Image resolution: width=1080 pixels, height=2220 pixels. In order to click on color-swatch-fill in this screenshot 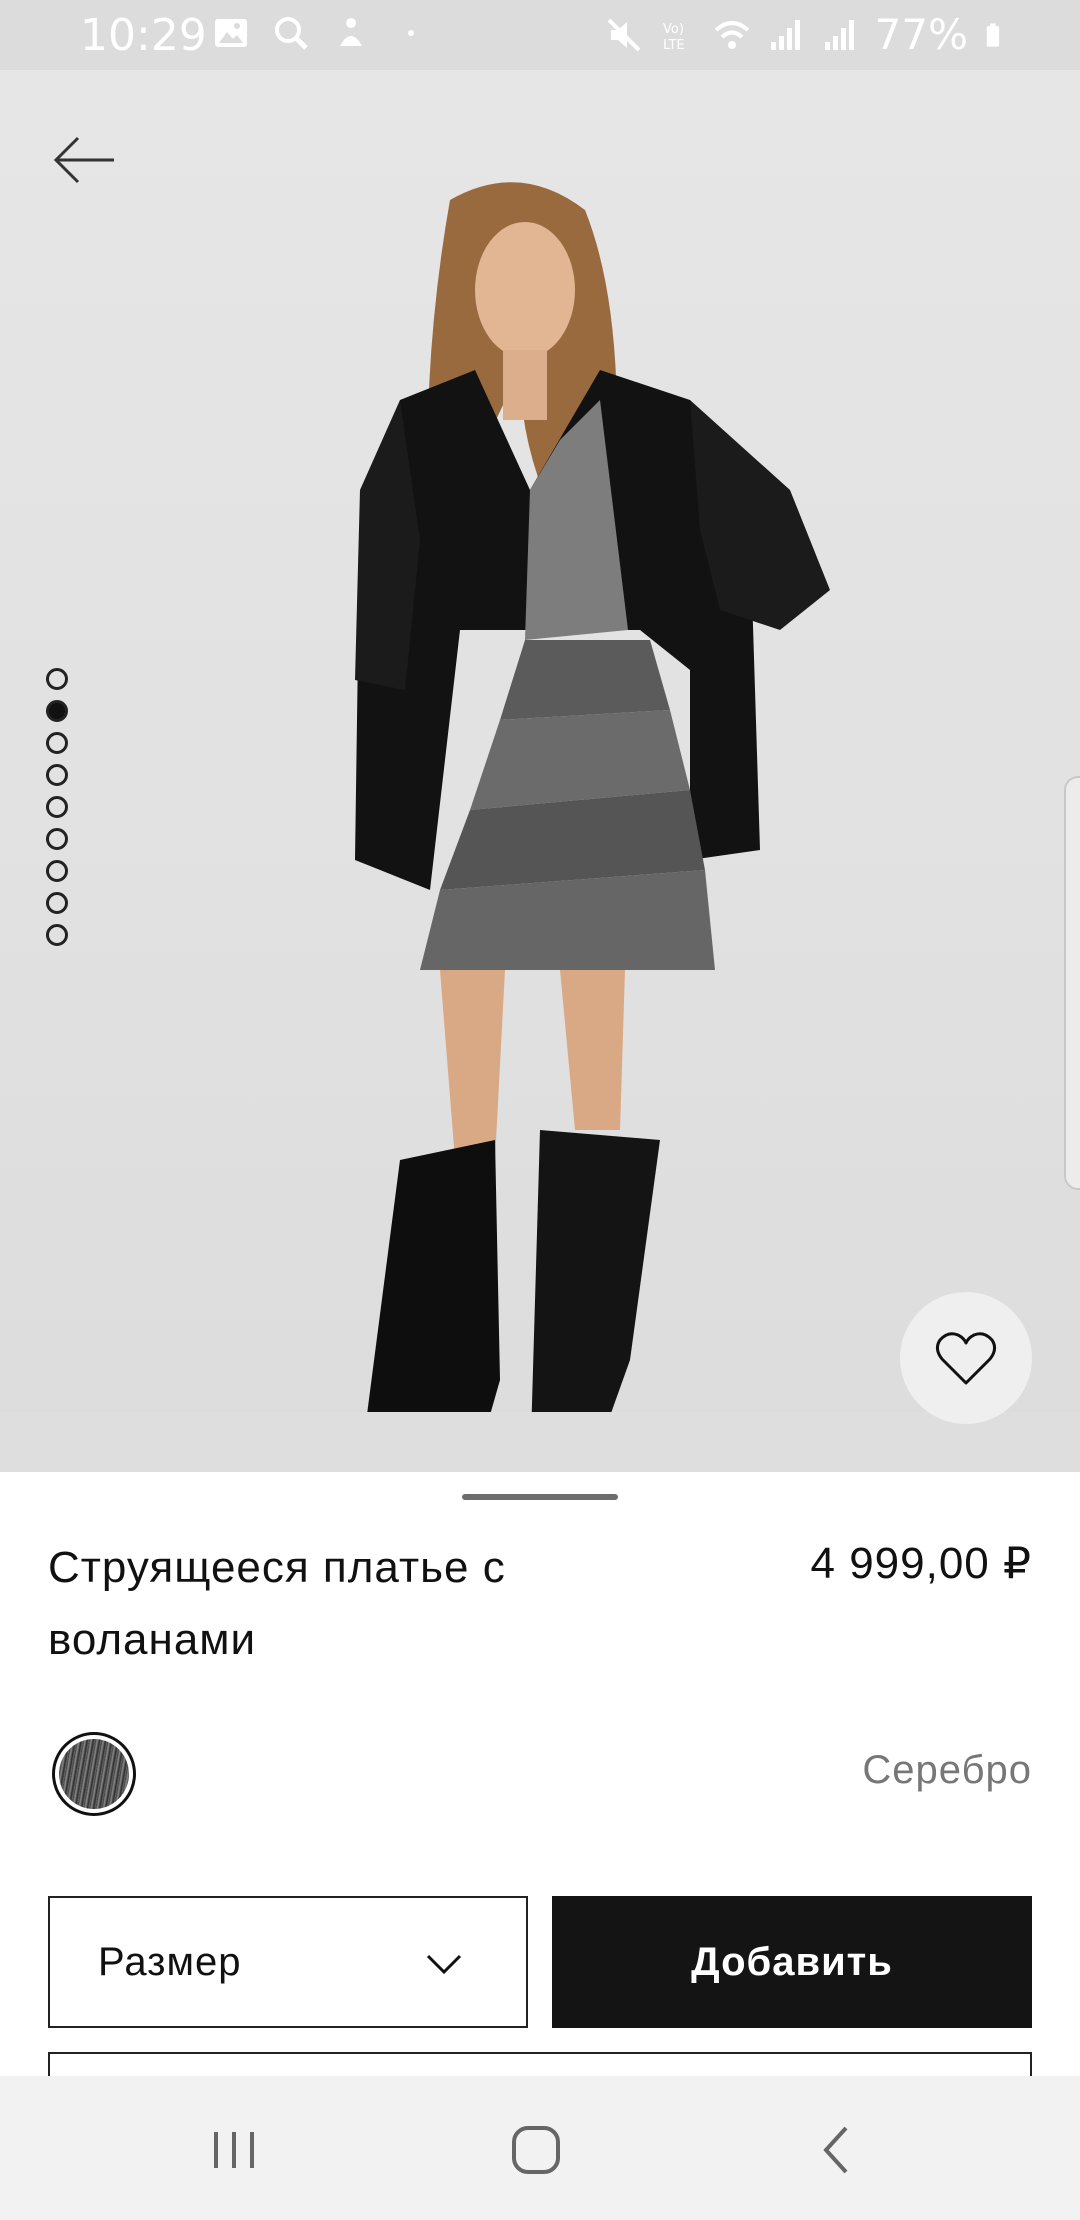, I will do `click(94, 1774)`.